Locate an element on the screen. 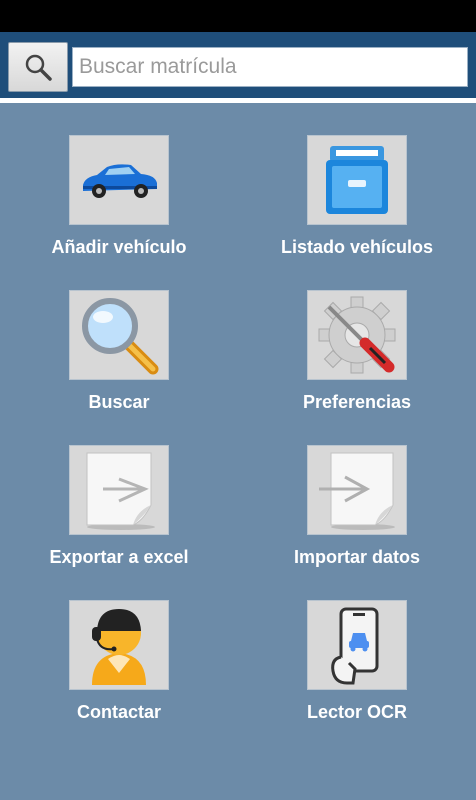 Image resolution: width=476 pixels, height=800 pixels. phone-scan-icon is located at coordinates (355, 646).